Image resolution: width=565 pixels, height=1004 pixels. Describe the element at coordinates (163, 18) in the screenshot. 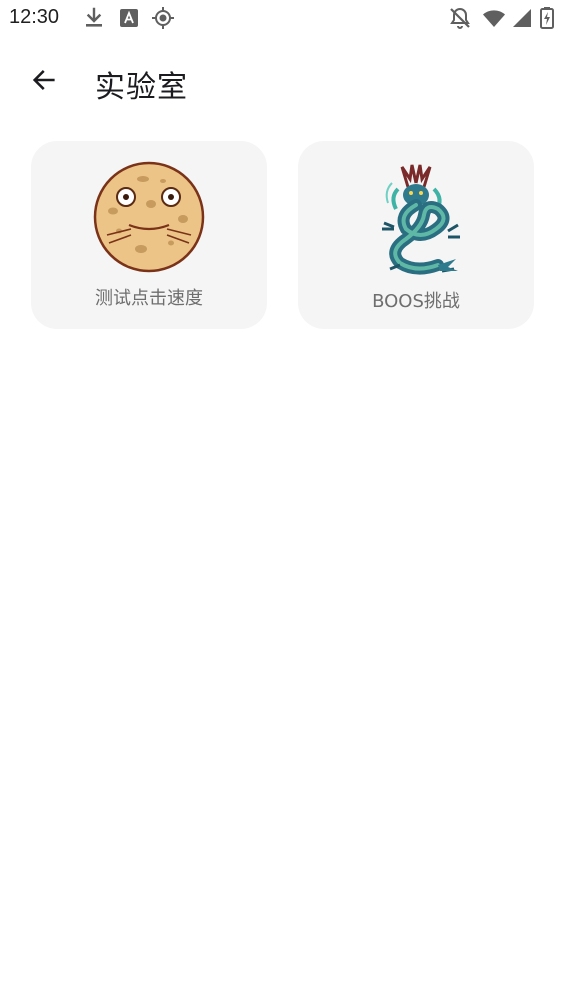

I see `location-target-icon` at that location.